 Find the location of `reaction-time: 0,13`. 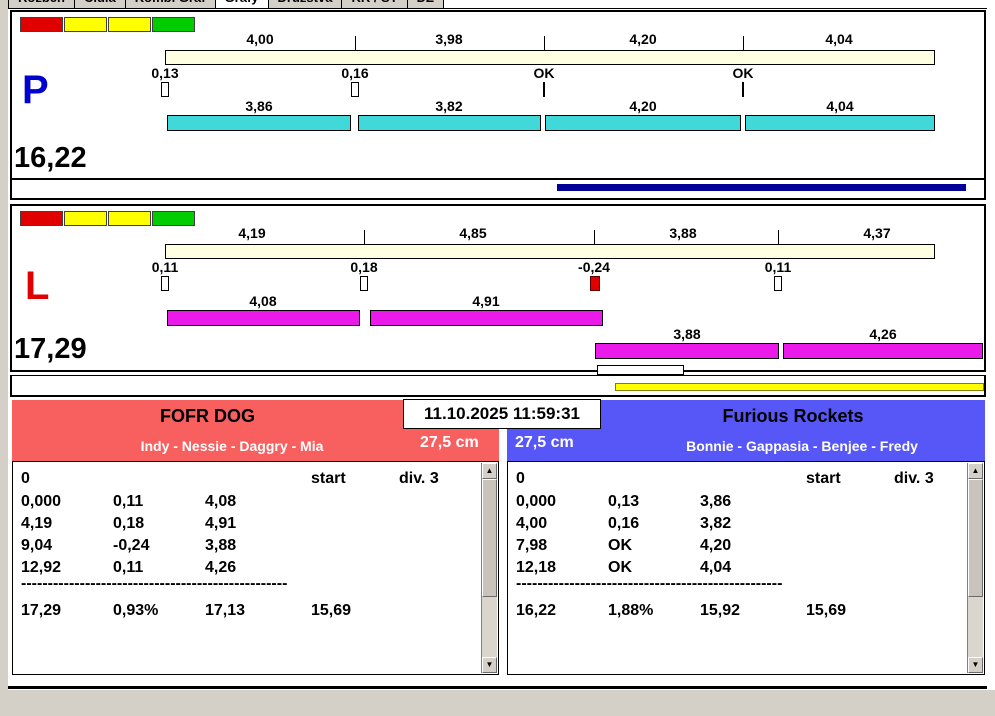

reaction-time: 0,13 is located at coordinates (165, 73).